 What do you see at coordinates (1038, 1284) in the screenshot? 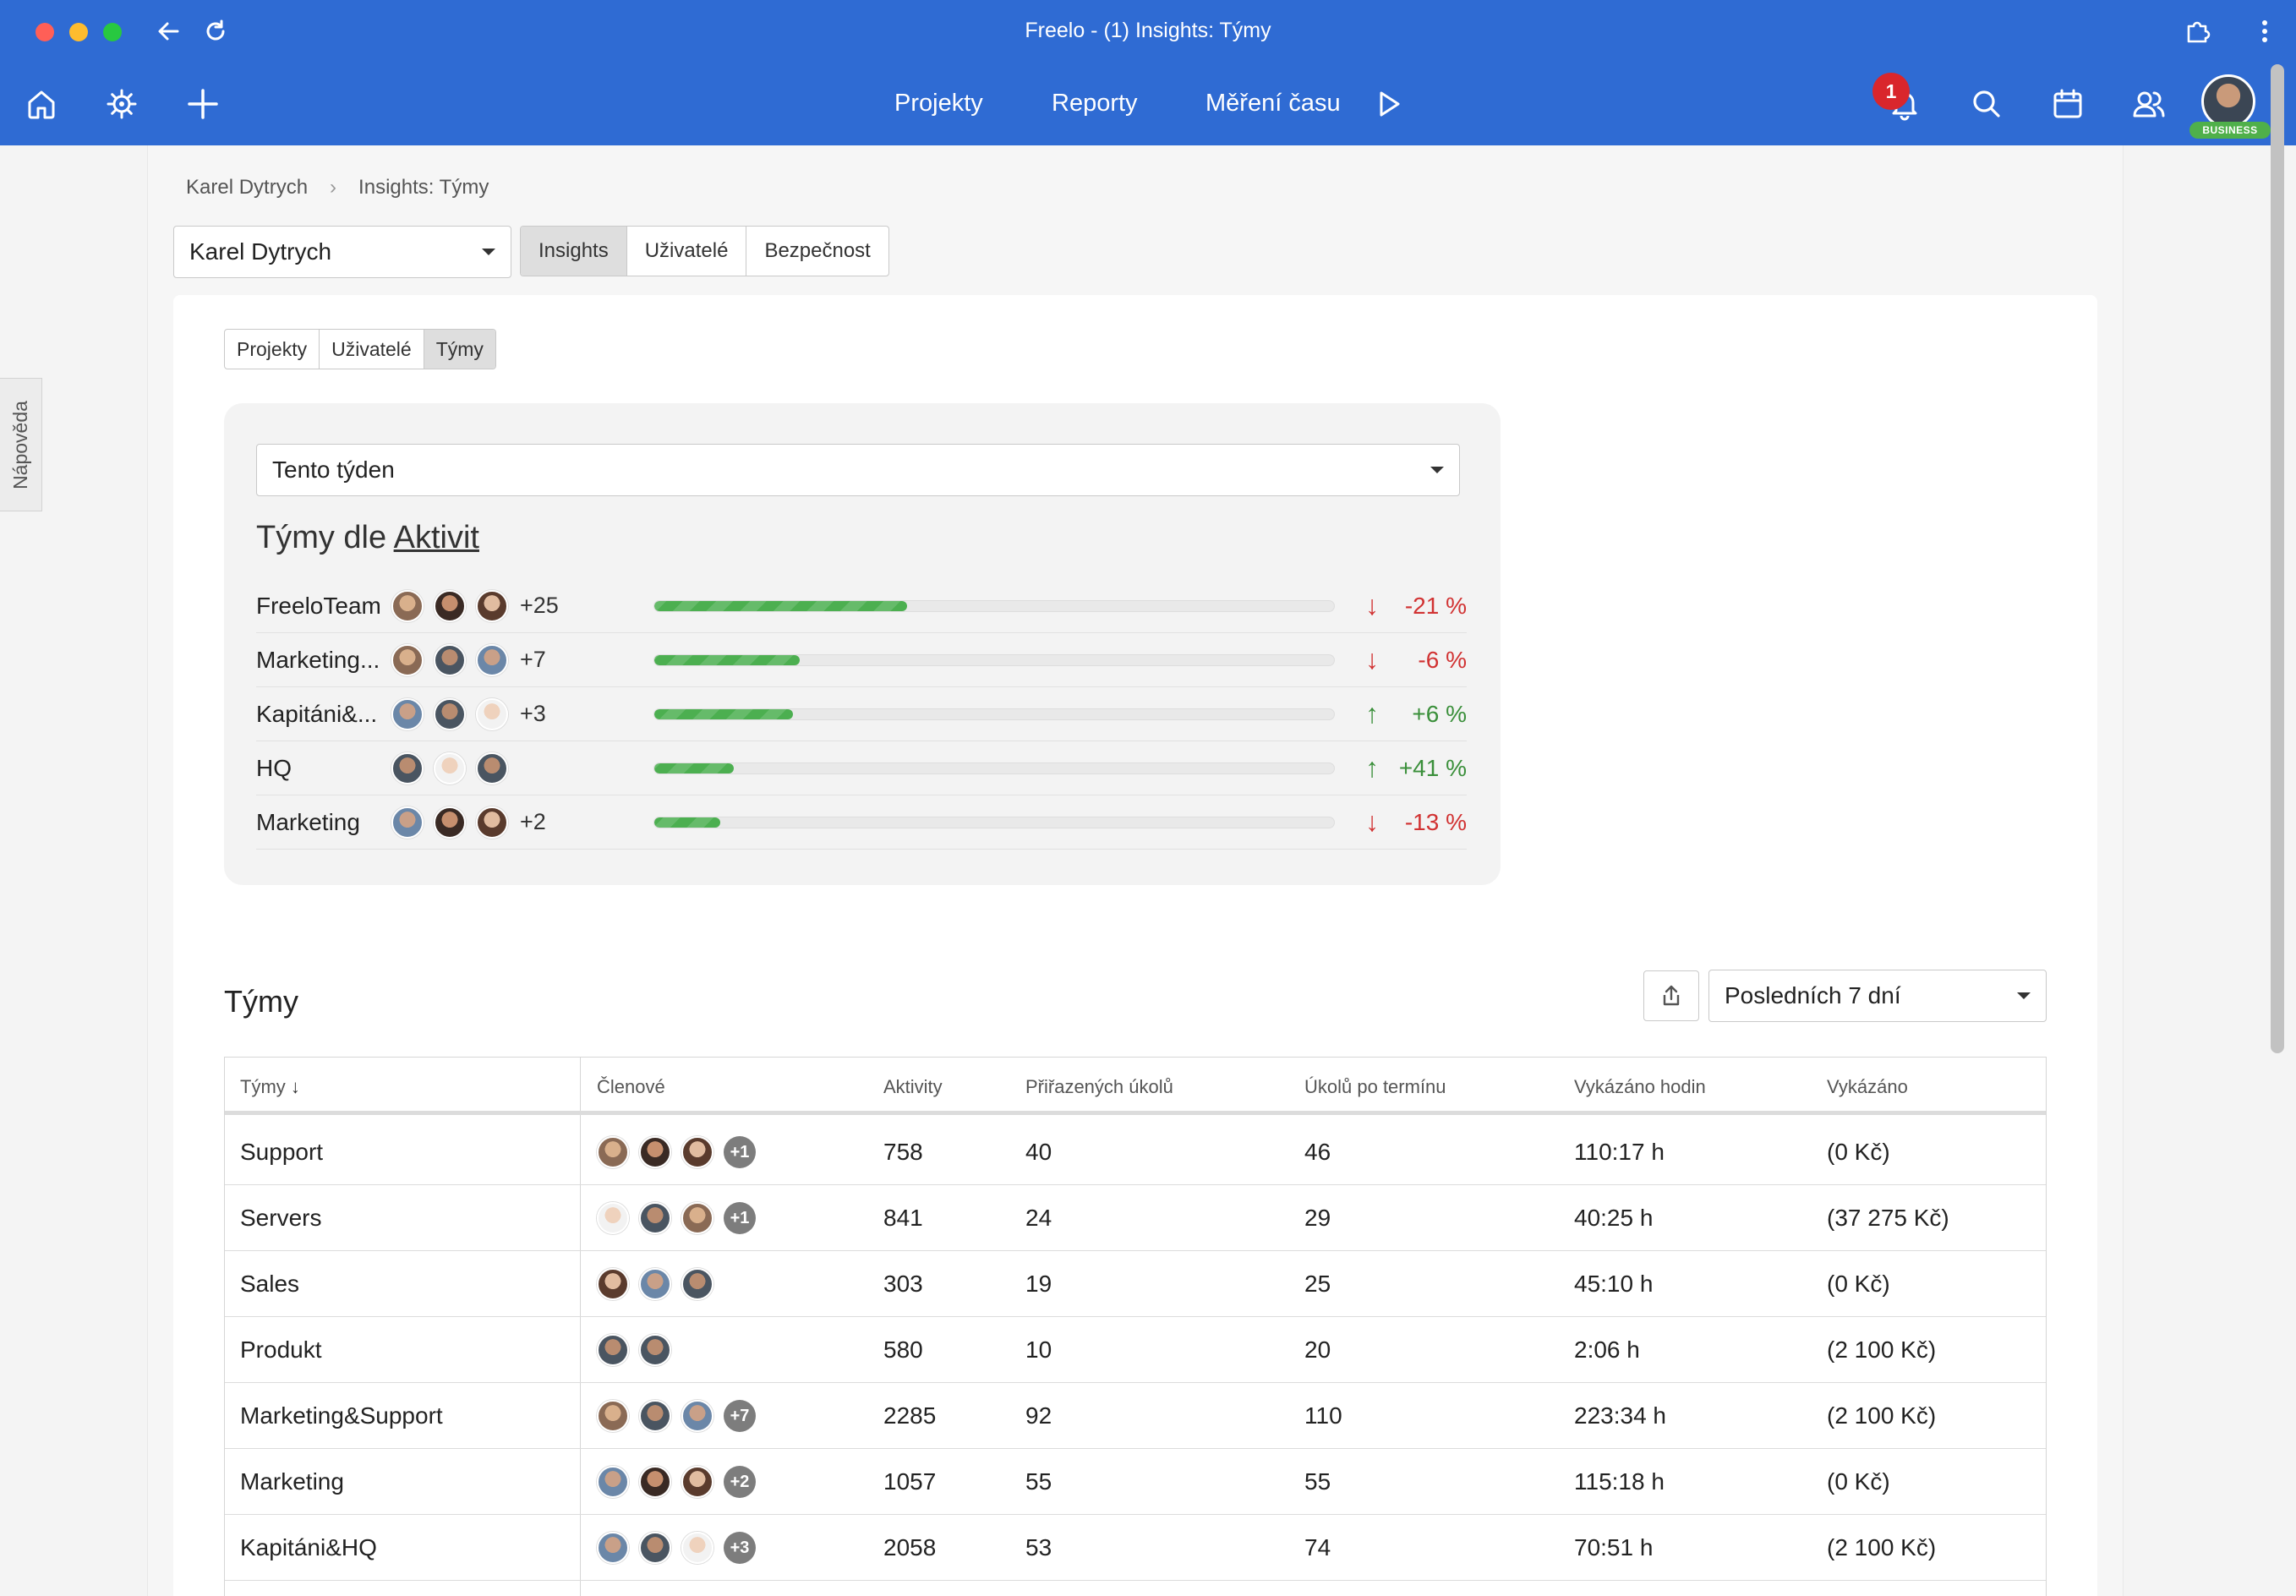
I see `cell-assigned: 19` at bounding box center [1038, 1284].